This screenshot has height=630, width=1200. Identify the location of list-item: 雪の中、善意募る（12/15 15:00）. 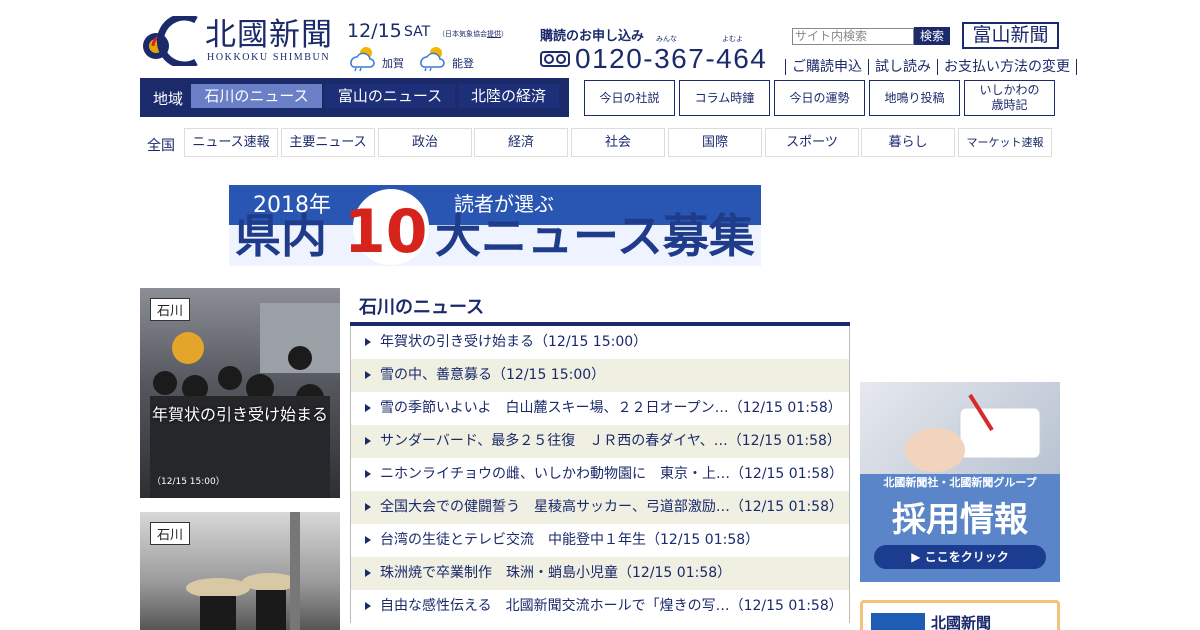
(600, 375).